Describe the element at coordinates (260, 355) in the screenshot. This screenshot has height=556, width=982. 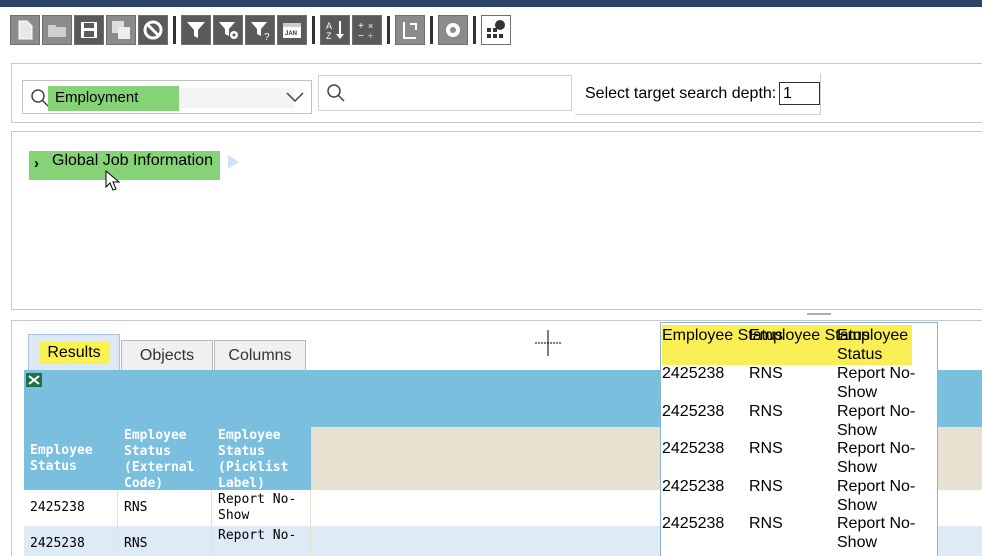
I see `tab-columns: Columns` at that location.